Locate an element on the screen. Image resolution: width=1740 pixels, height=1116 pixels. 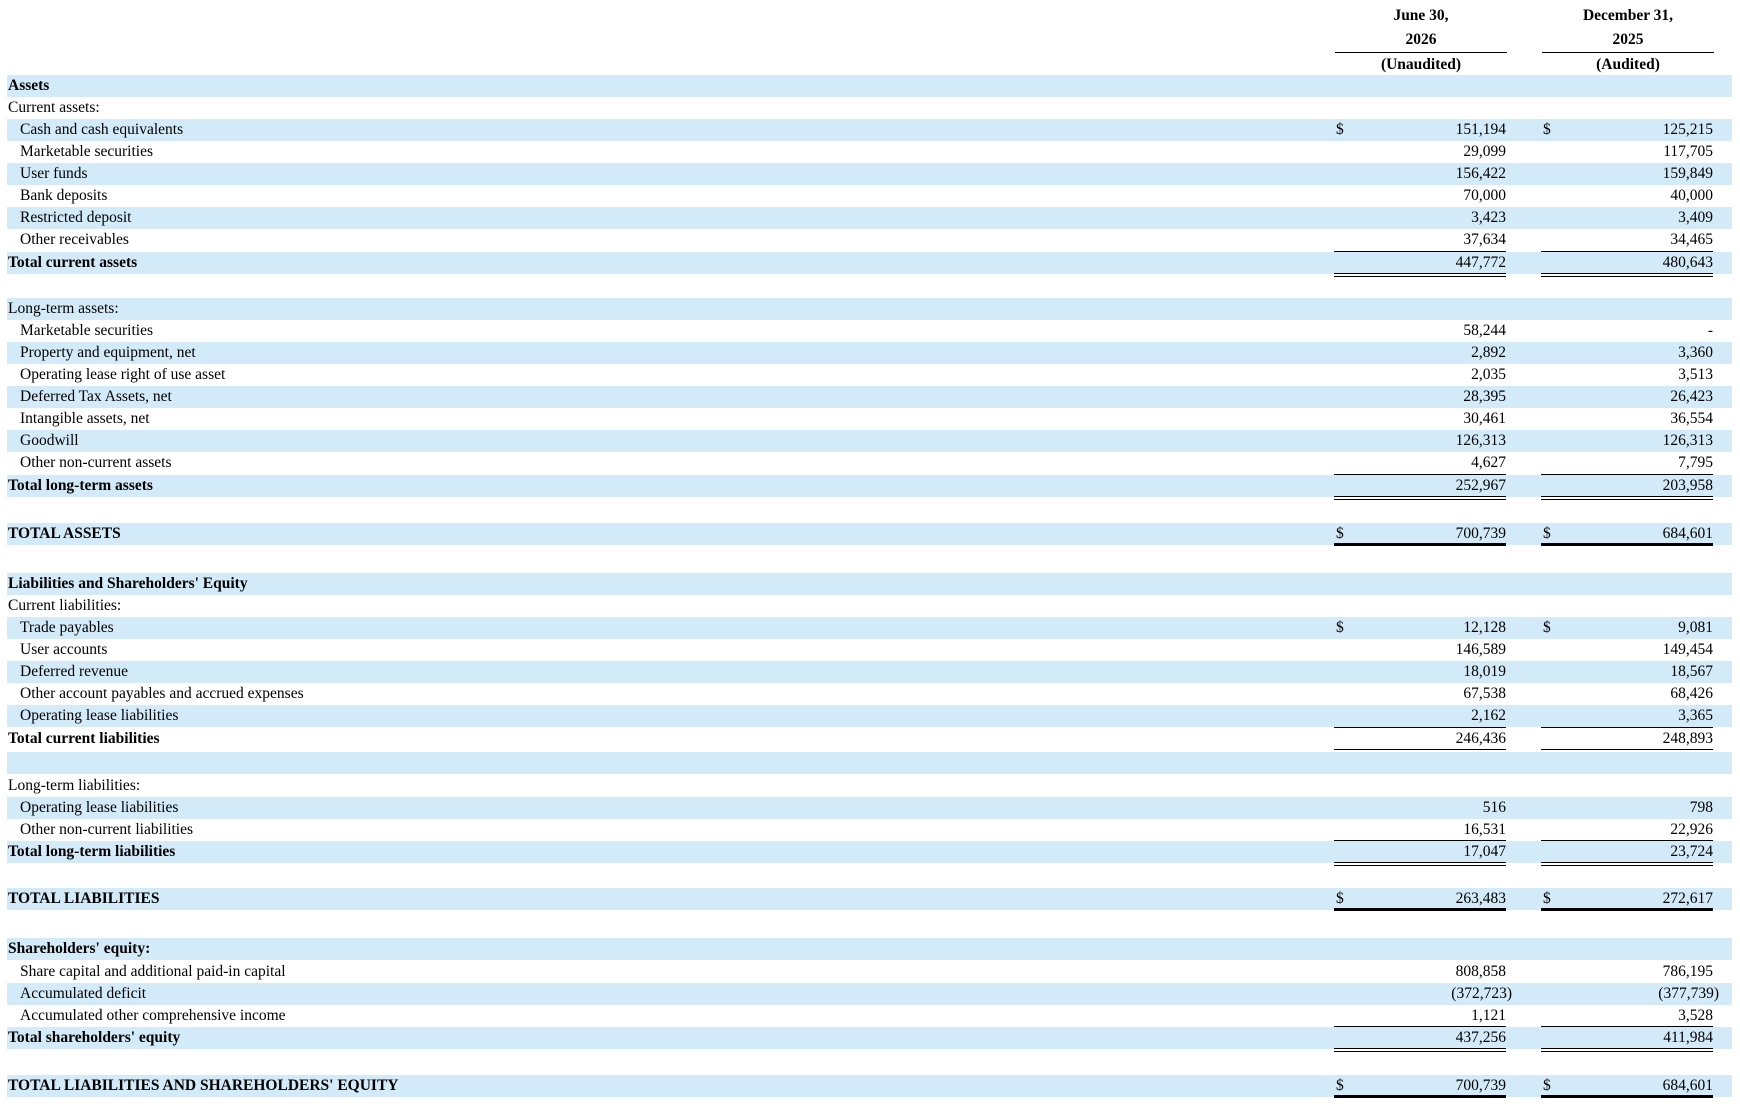
column-header-line: 2025 is located at coordinates (1628, 40).